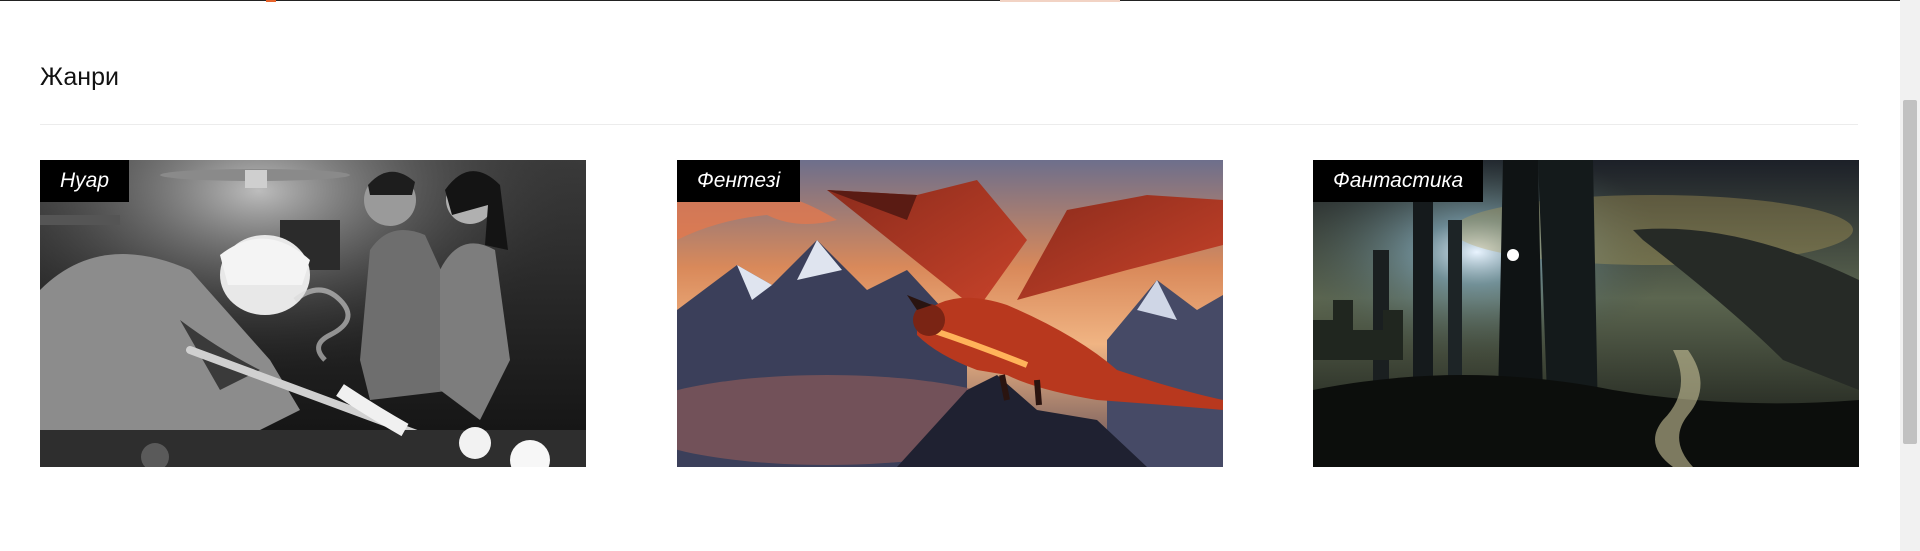  Describe the element at coordinates (79, 77) in the screenshot. I see `section-title: Жанри` at that location.